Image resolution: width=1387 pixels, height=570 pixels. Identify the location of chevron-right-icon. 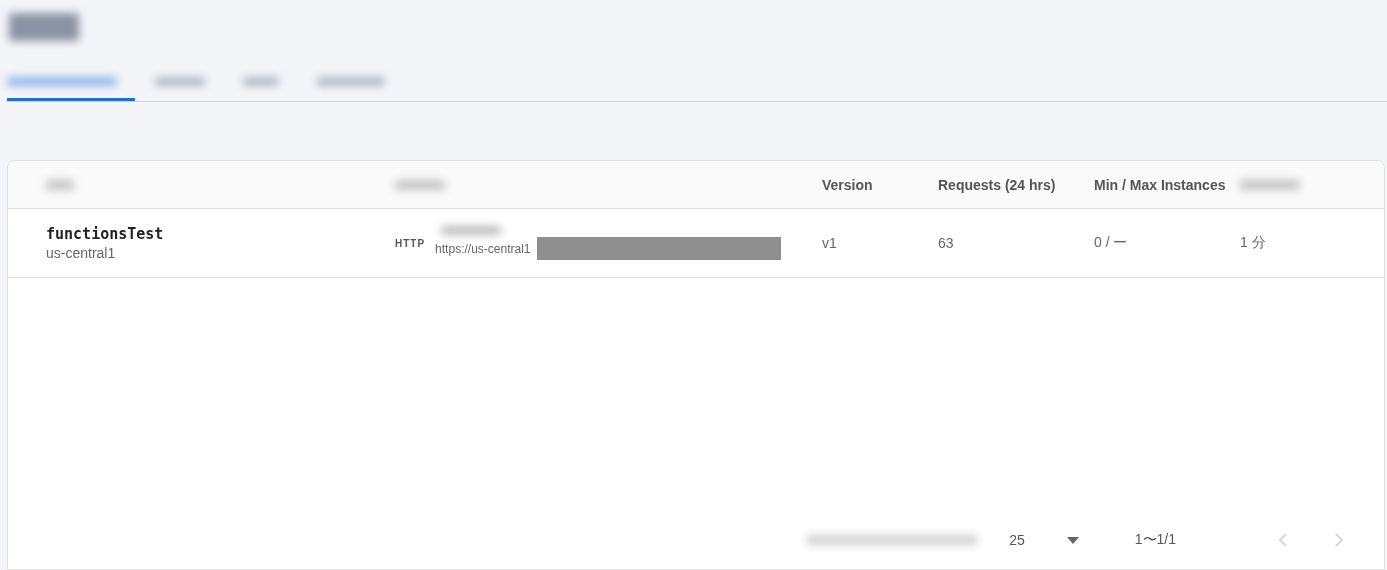
(1339, 540).